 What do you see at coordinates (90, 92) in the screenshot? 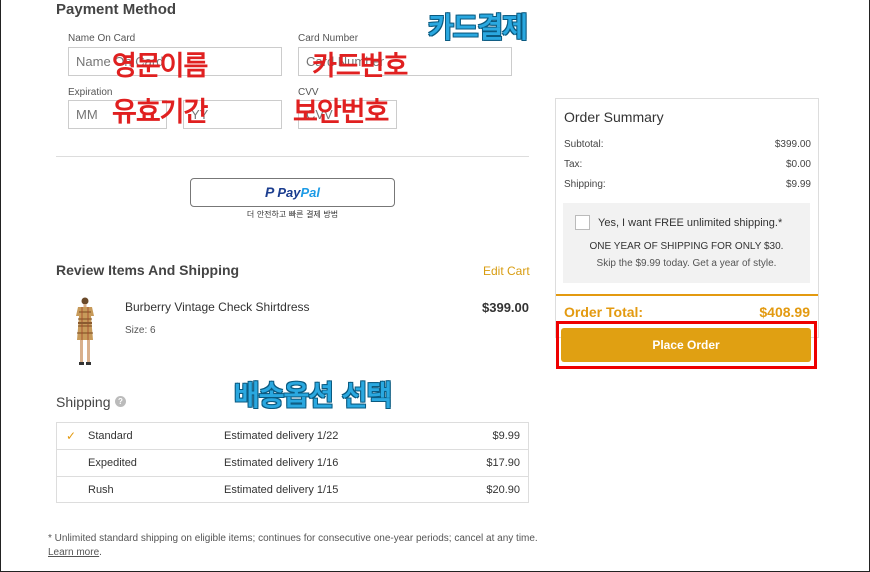
I see `expiration-label: Expiration` at bounding box center [90, 92].